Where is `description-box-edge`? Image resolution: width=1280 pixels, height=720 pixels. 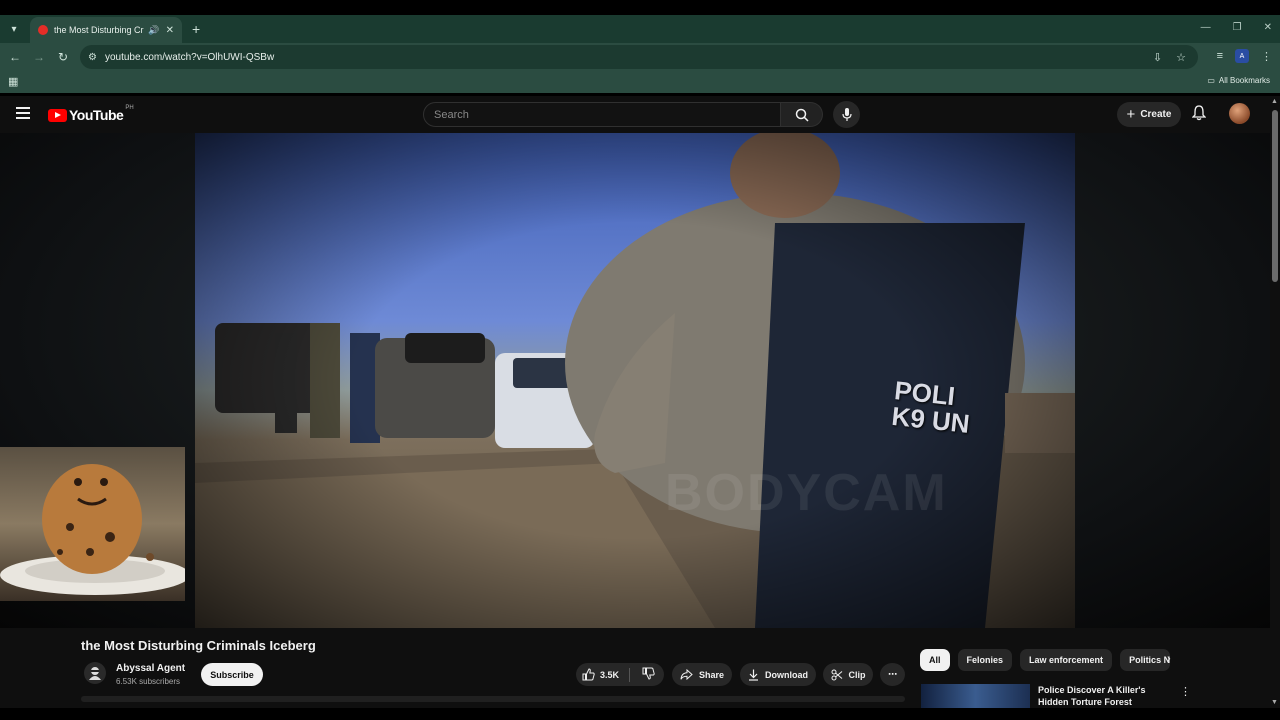 description-box-edge is located at coordinates (493, 699).